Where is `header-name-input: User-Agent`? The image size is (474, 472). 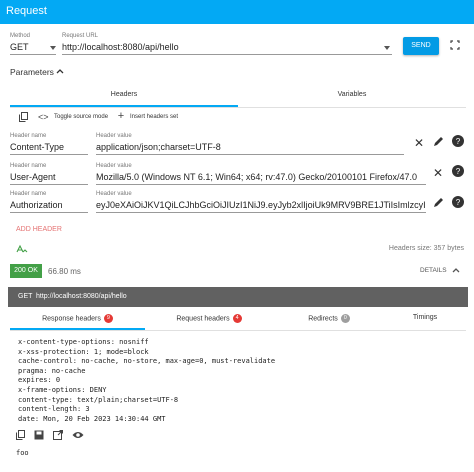 header-name-input: User-Agent is located at coordinates (49, 177).